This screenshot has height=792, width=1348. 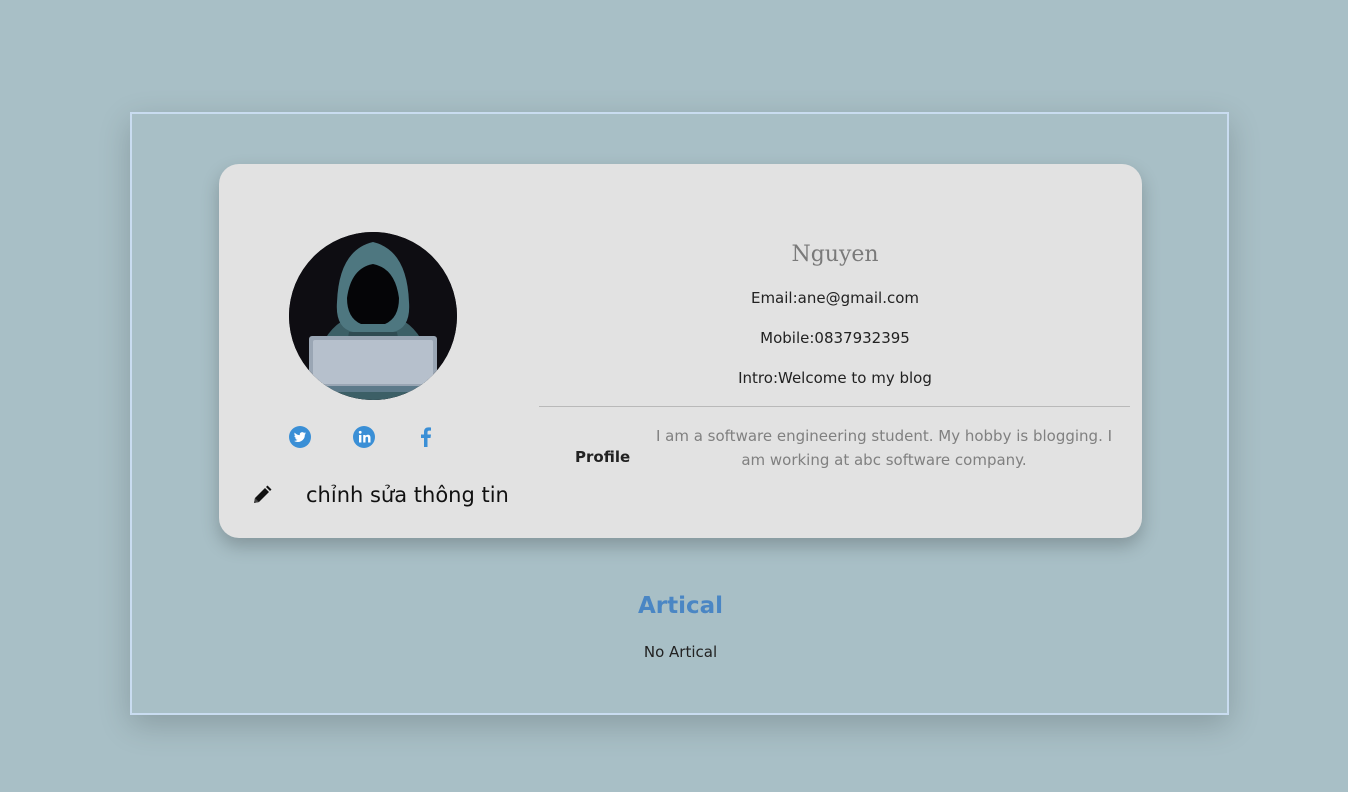 I want to click on pencil-icon, so click(x=262, y=495).